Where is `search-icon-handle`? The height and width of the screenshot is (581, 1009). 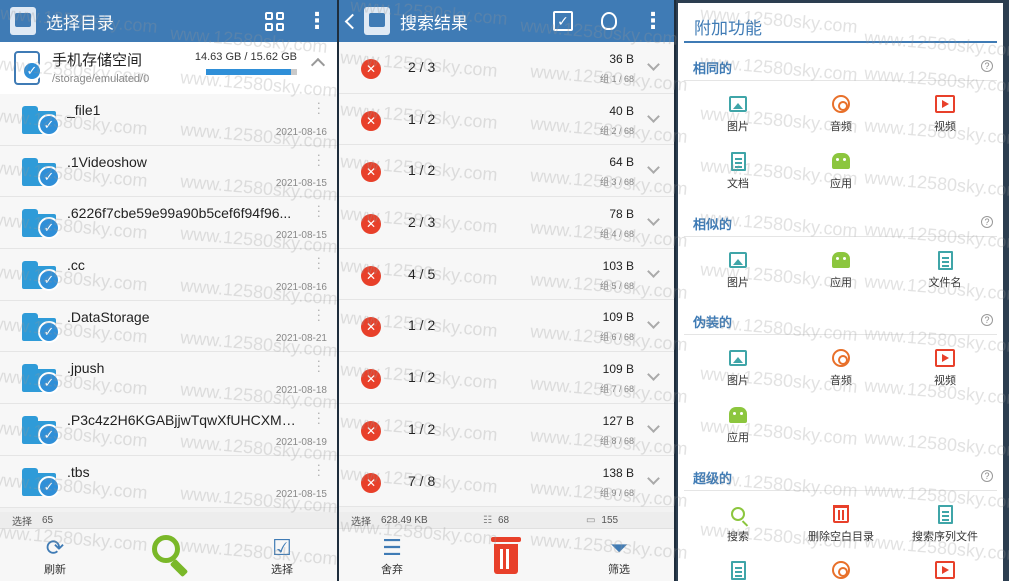 search-icon-handle is located at coordinates (179, 568).